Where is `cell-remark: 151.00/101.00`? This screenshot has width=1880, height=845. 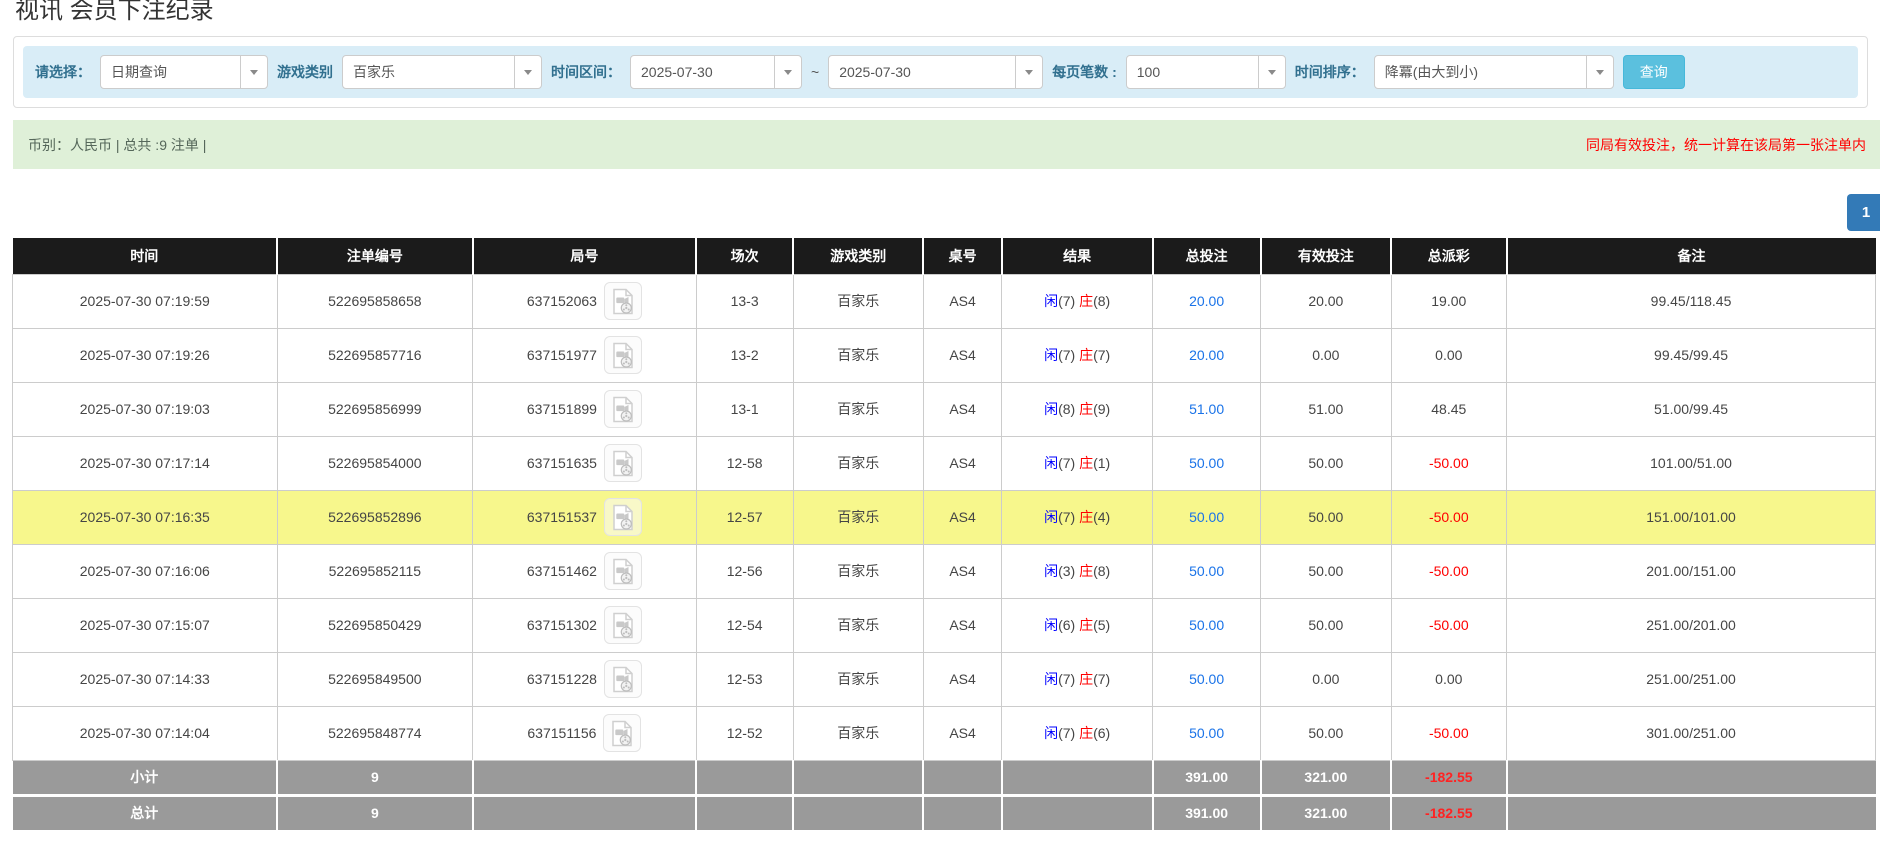
cell-remark: 151.00/101.00 is located at coordinates (1691, 517).